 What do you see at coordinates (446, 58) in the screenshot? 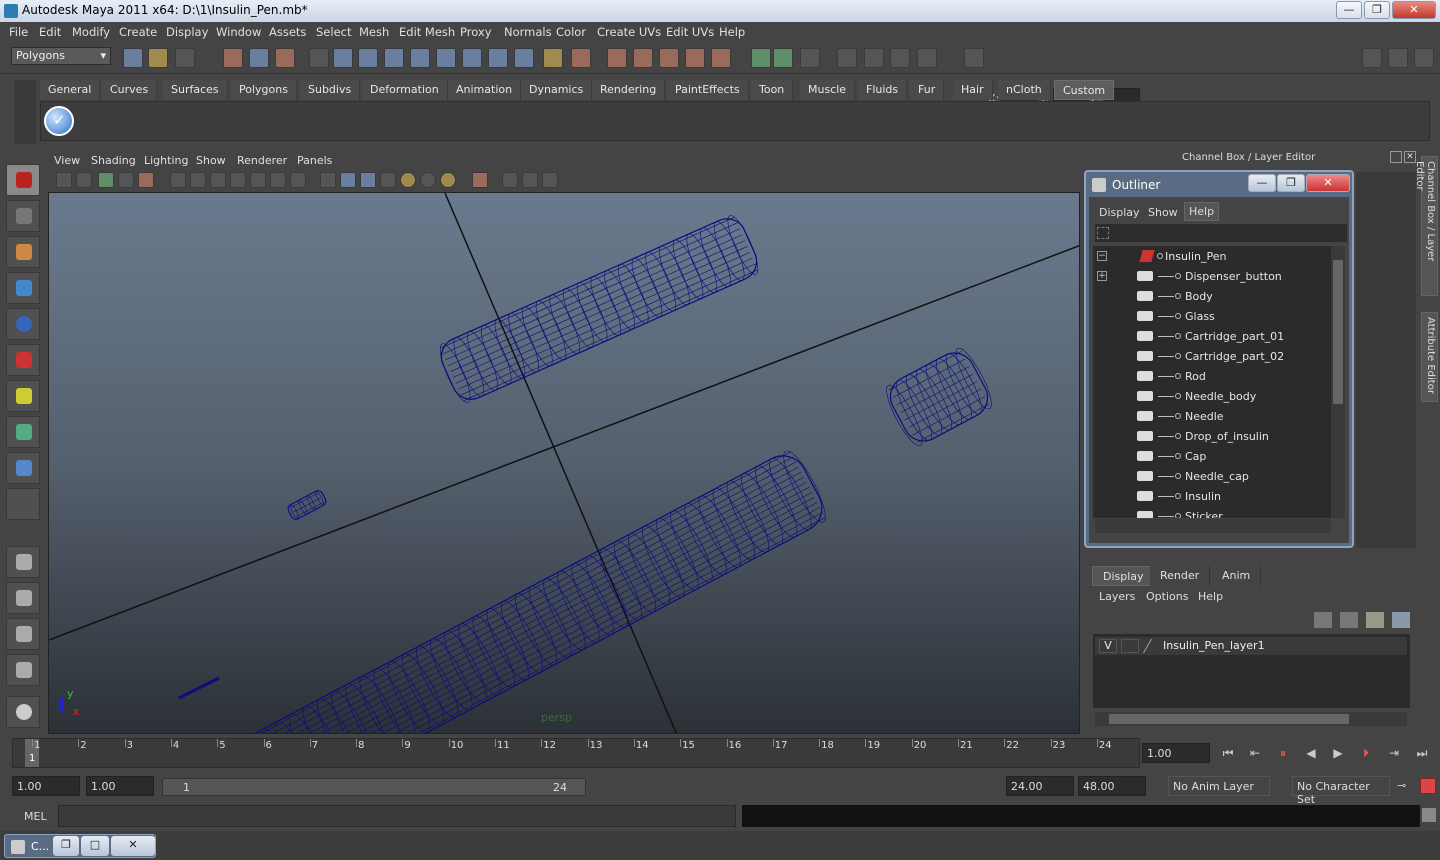
I see `select-deformations-icon` at bounding box center [446, 58].